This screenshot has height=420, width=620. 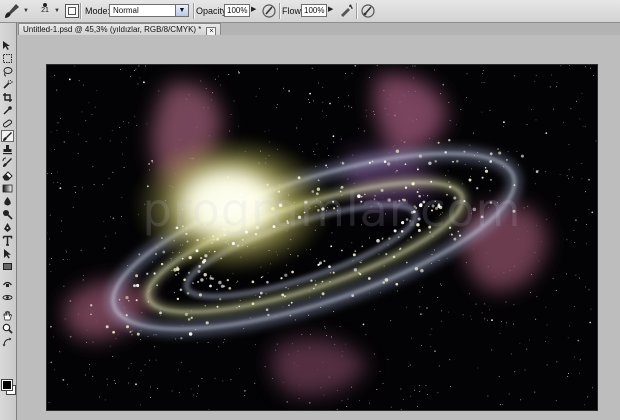 I want to click on brush-dropdown-icon: ▼, so click(x=57, y=11).